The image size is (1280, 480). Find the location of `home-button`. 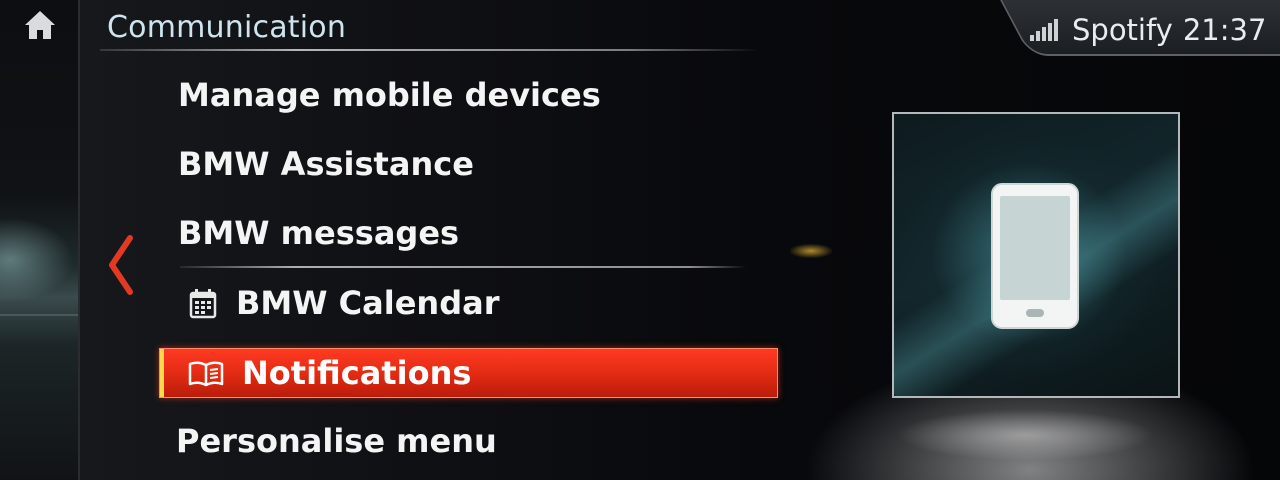

home-button is located at coordinates (40, 25).